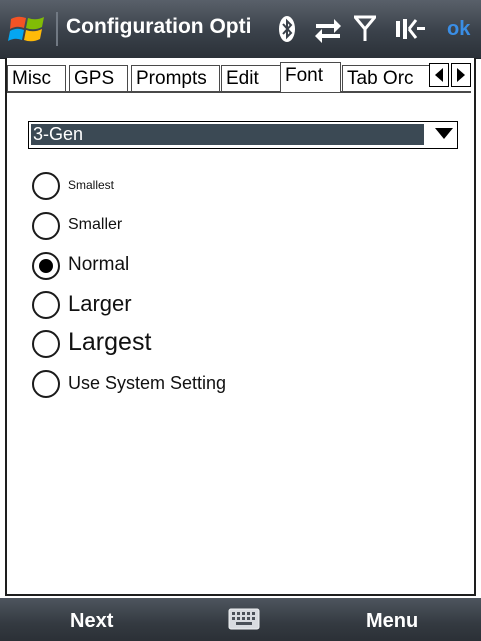 The width and height of the screenshot is (481, 641). What do you see at coordinates (410, 29) in the screenshot?
I see `volume-icon` at bounding box center [410, 29].